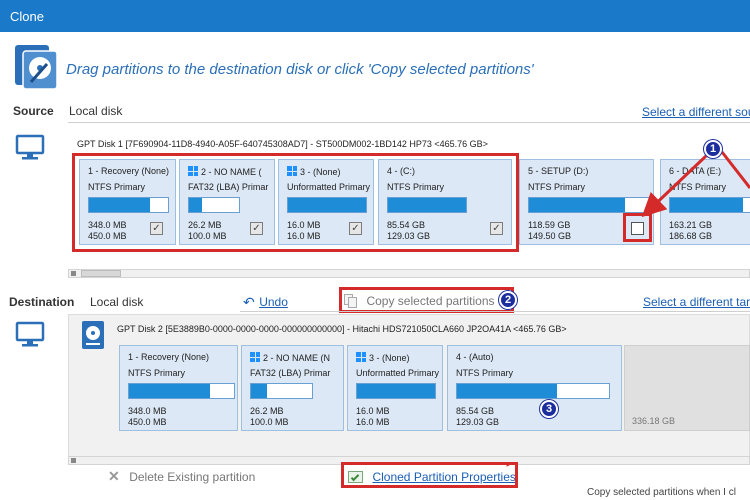 The height and width of the screenshot is (500, 750). What do you see at coordinates (691, 236) in the screenshot?
I see `partition-total: 186.68 GB` at bounding box center [691, 236].